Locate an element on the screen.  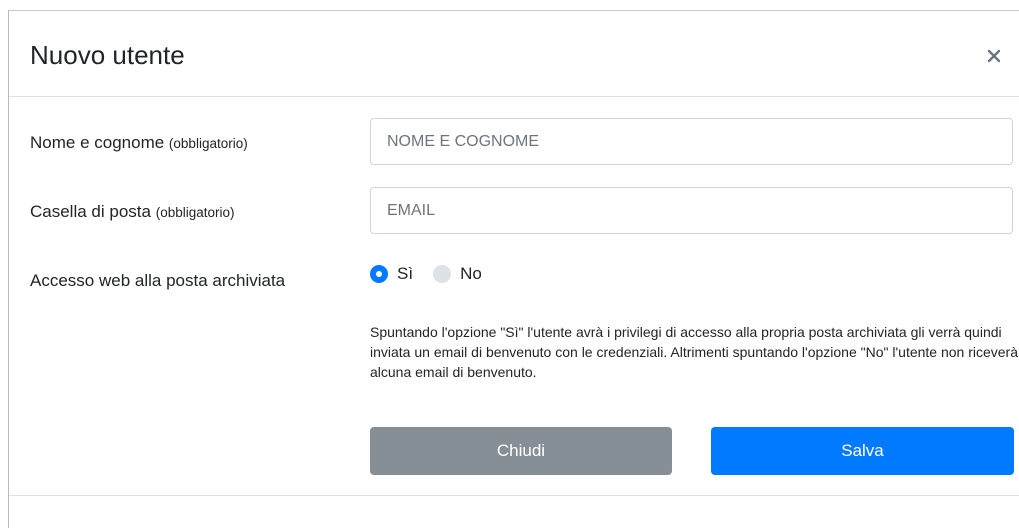
close-button is located at coordinates (994, 56).